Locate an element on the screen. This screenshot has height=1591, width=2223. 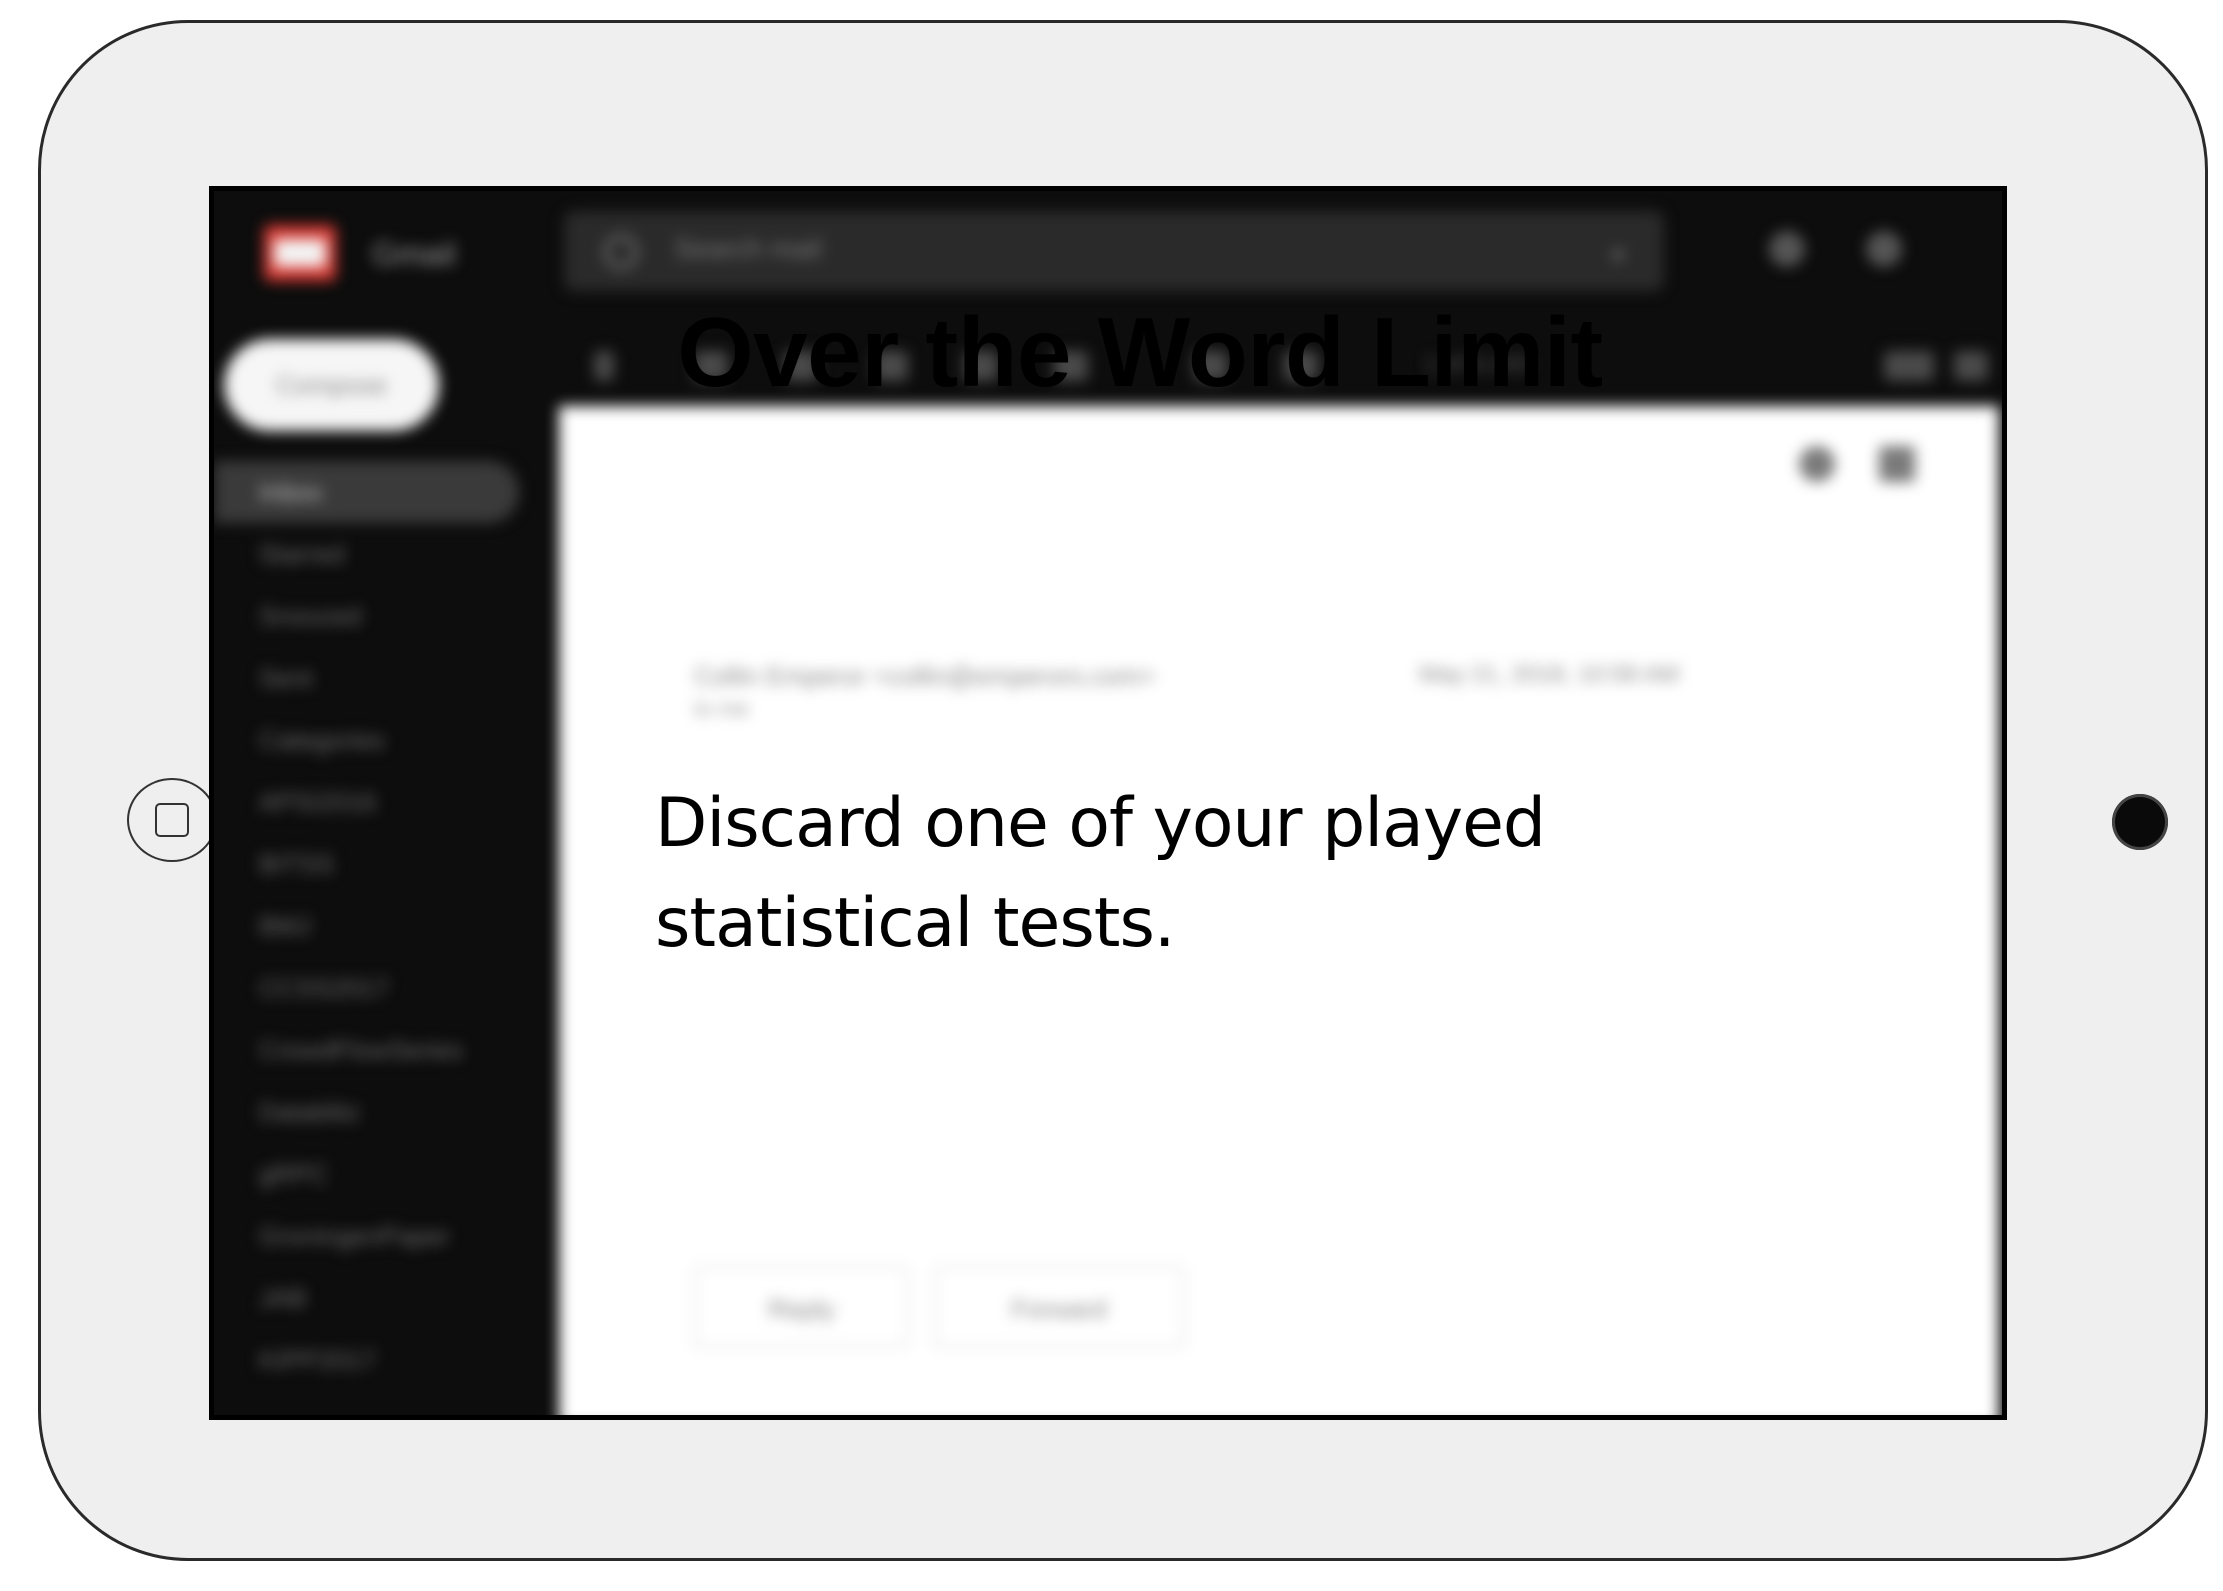
home-button is located at coordinates (172, 820).